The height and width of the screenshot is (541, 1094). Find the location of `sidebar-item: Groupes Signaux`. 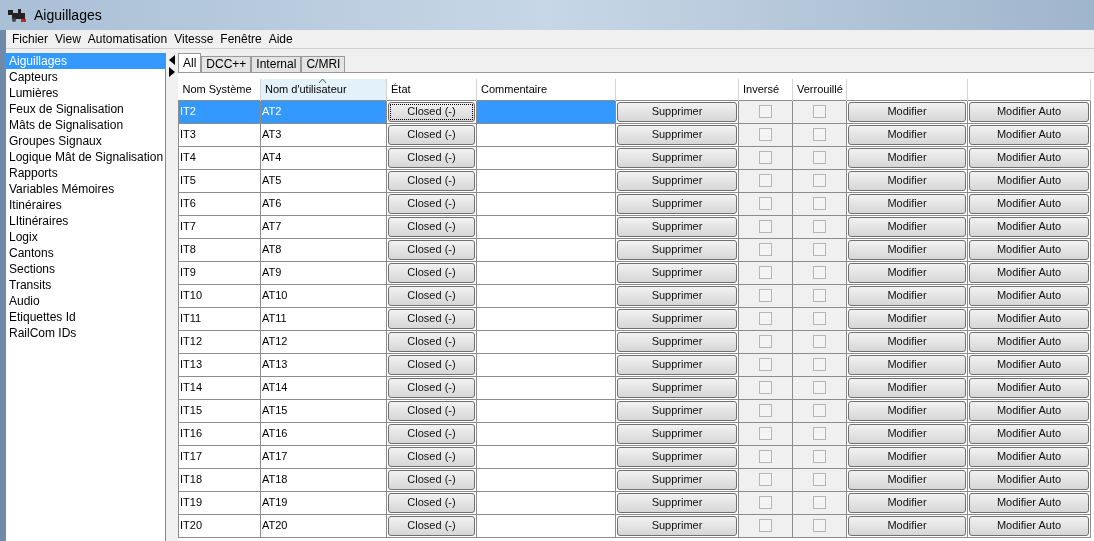

sidebar-item: Groupes Signaux is located at coordinates (85, 141).